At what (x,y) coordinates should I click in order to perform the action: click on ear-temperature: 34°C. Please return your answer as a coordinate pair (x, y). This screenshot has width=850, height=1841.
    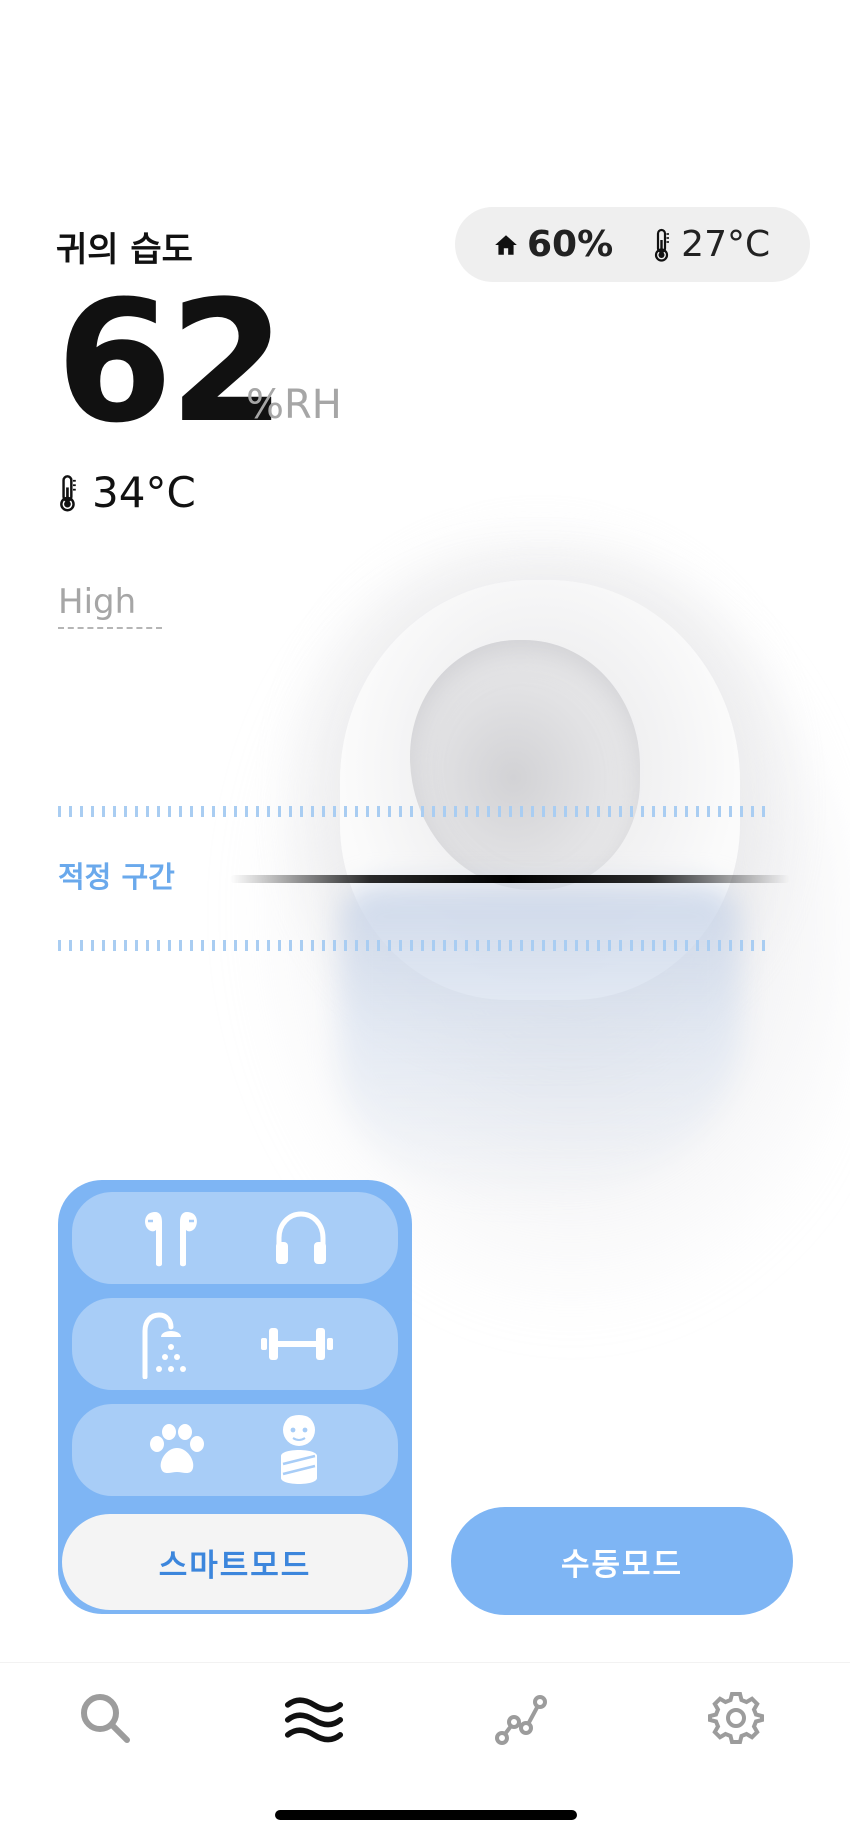
    Looking at the image, I should click on (127, 492).